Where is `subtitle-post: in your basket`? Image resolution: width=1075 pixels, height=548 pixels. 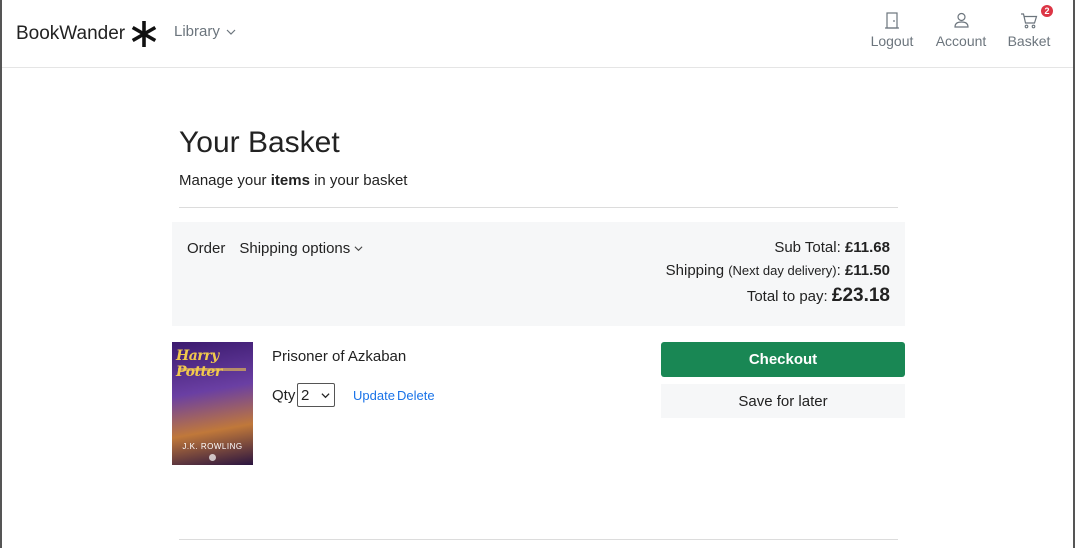
subtitle-post: in your basket is located at coordinates (358, 180).